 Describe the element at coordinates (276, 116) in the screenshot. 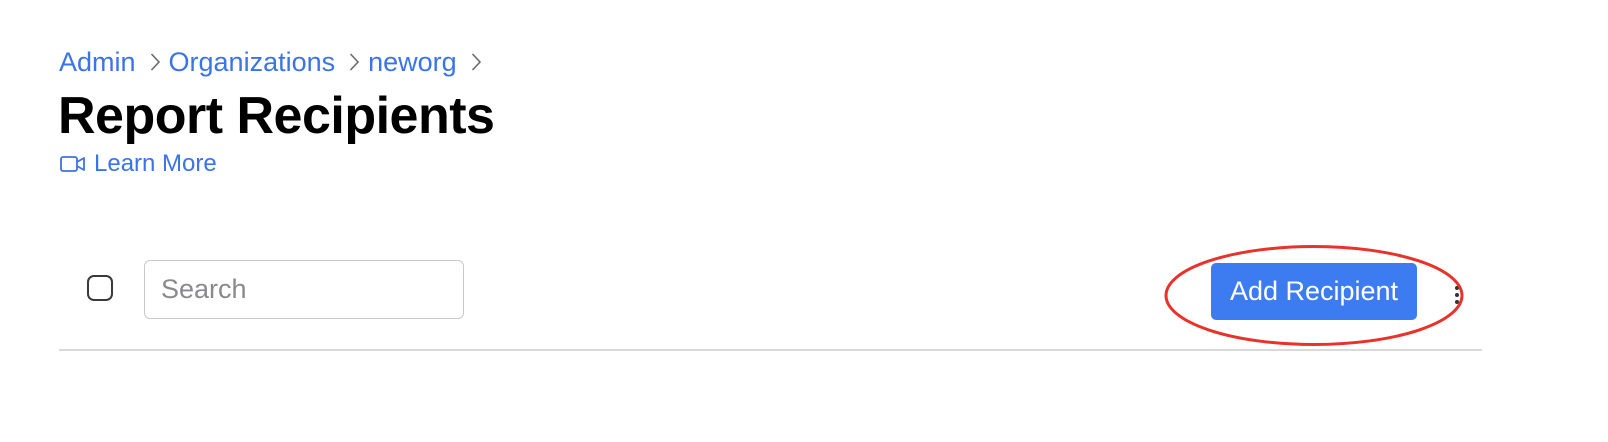

I see `page-title: Report Recipients` at that location.